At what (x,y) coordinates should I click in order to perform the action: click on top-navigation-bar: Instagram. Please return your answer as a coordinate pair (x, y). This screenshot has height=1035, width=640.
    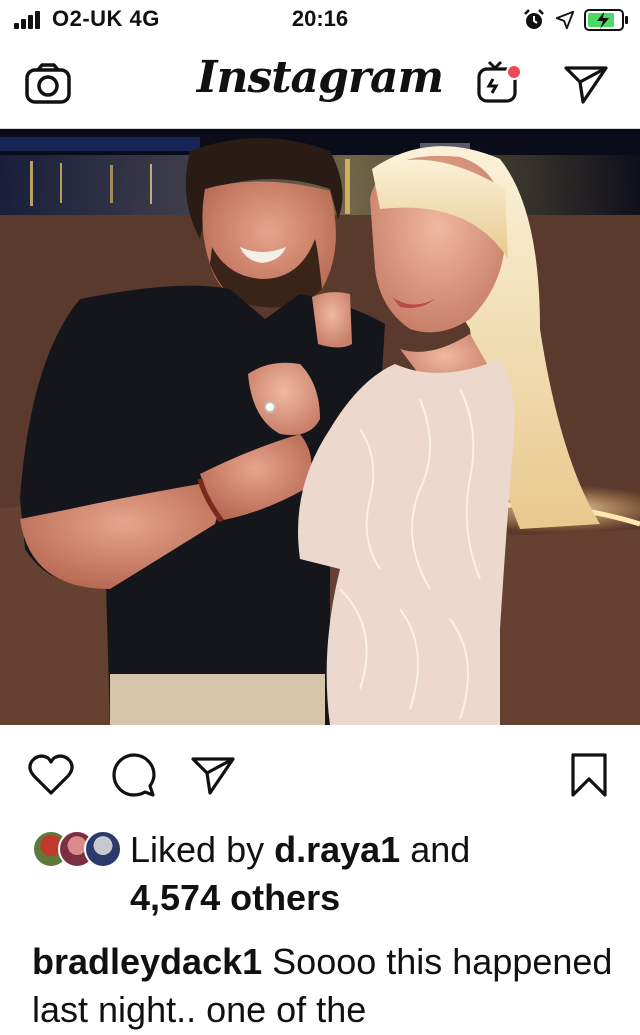
    Looking at the image, I should click on (320, 84).